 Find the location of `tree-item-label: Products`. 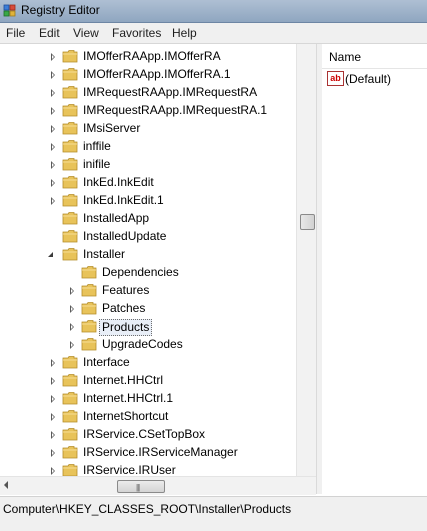

tree-item-label: Products is located at coordinates (126, 327).